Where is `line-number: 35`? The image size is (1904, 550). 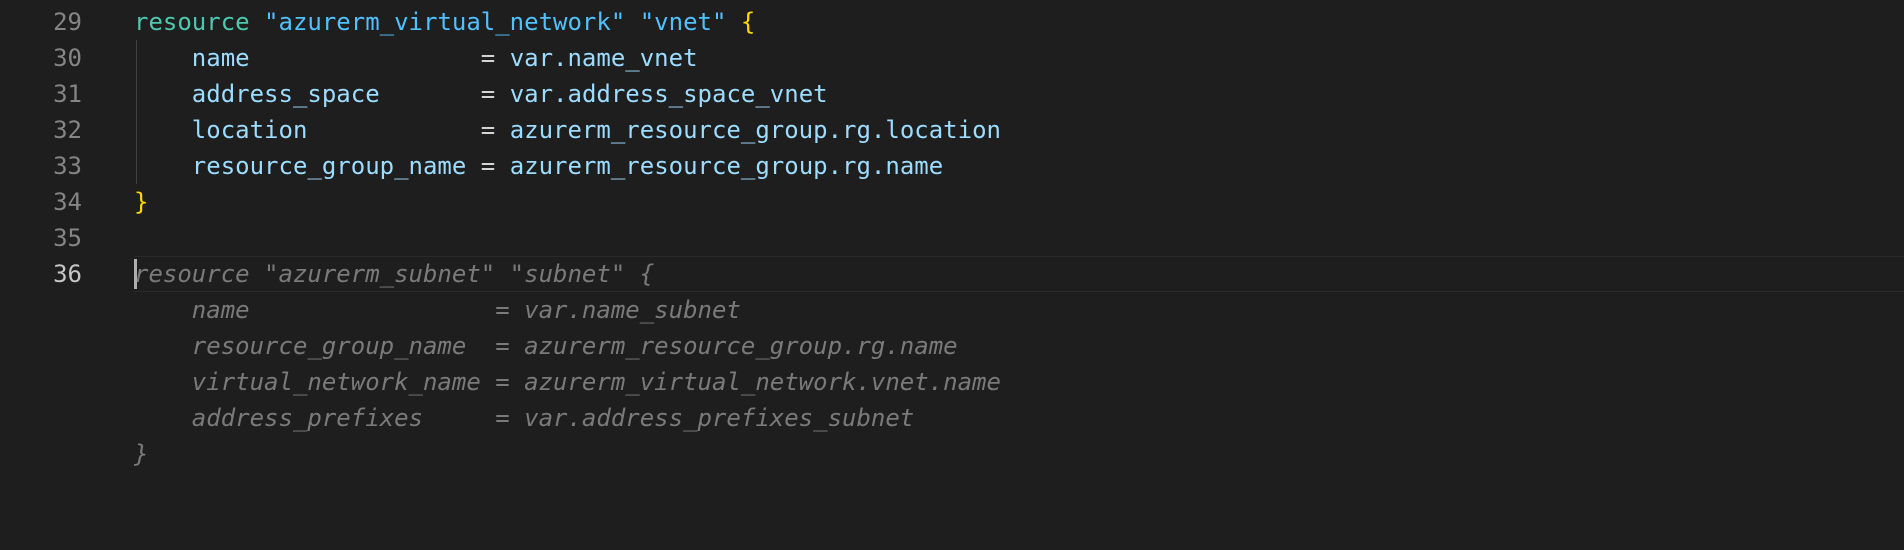 line-number: 35 is located at coordinates (67, 238).